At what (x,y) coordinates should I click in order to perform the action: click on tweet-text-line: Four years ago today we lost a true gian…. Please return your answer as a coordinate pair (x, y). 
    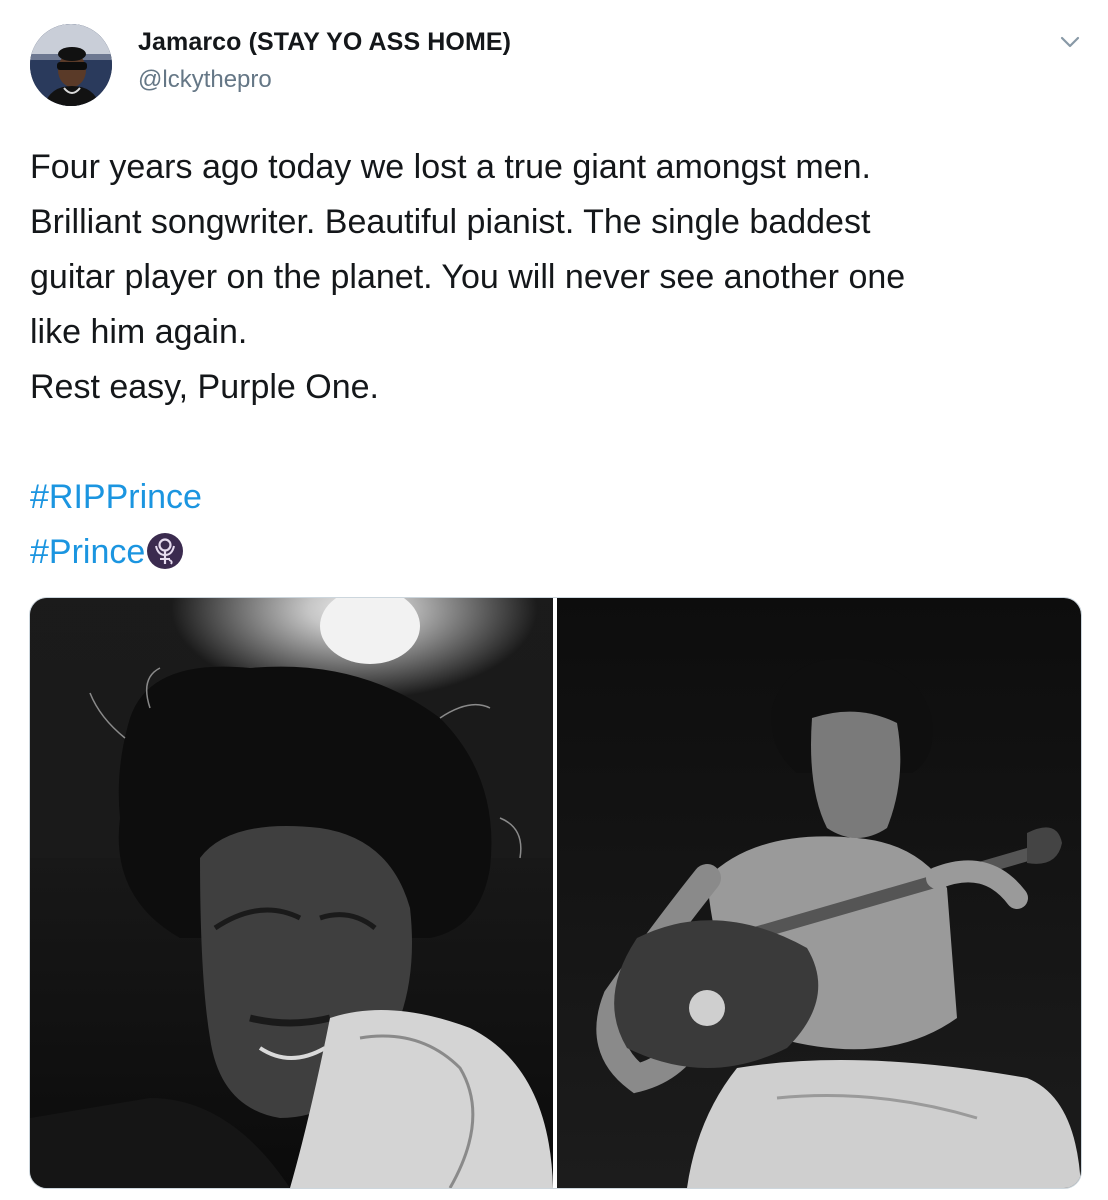
    Looking at the image, I should click on (451, 167).